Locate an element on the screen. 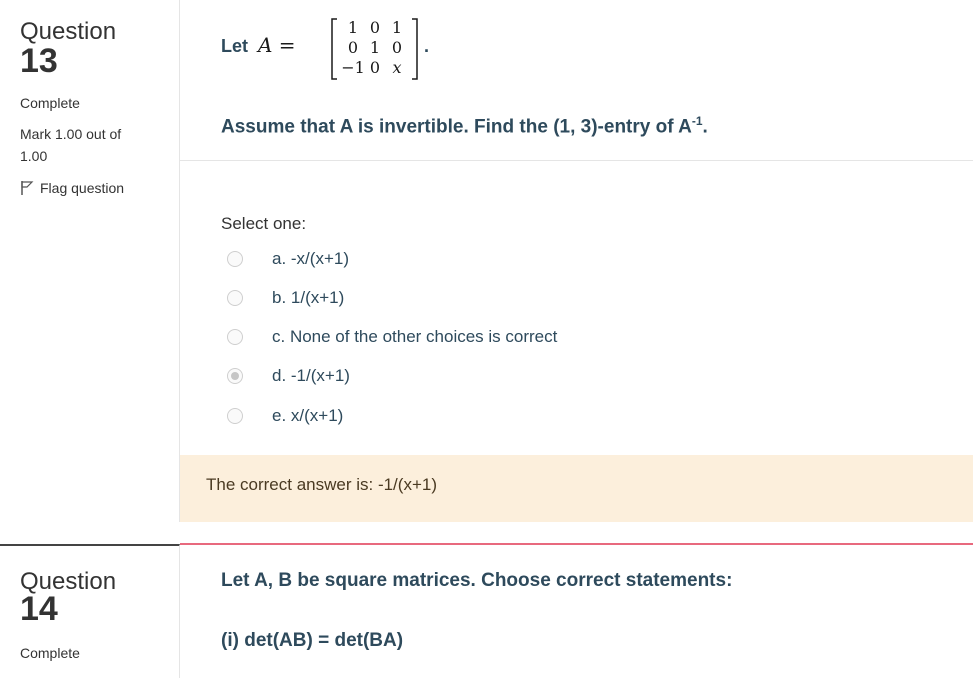 This screenshot has height=678, width=973. matrix-a: 1 0 1 0 1 0 −1 0 x is located at coordinates (380, 49).